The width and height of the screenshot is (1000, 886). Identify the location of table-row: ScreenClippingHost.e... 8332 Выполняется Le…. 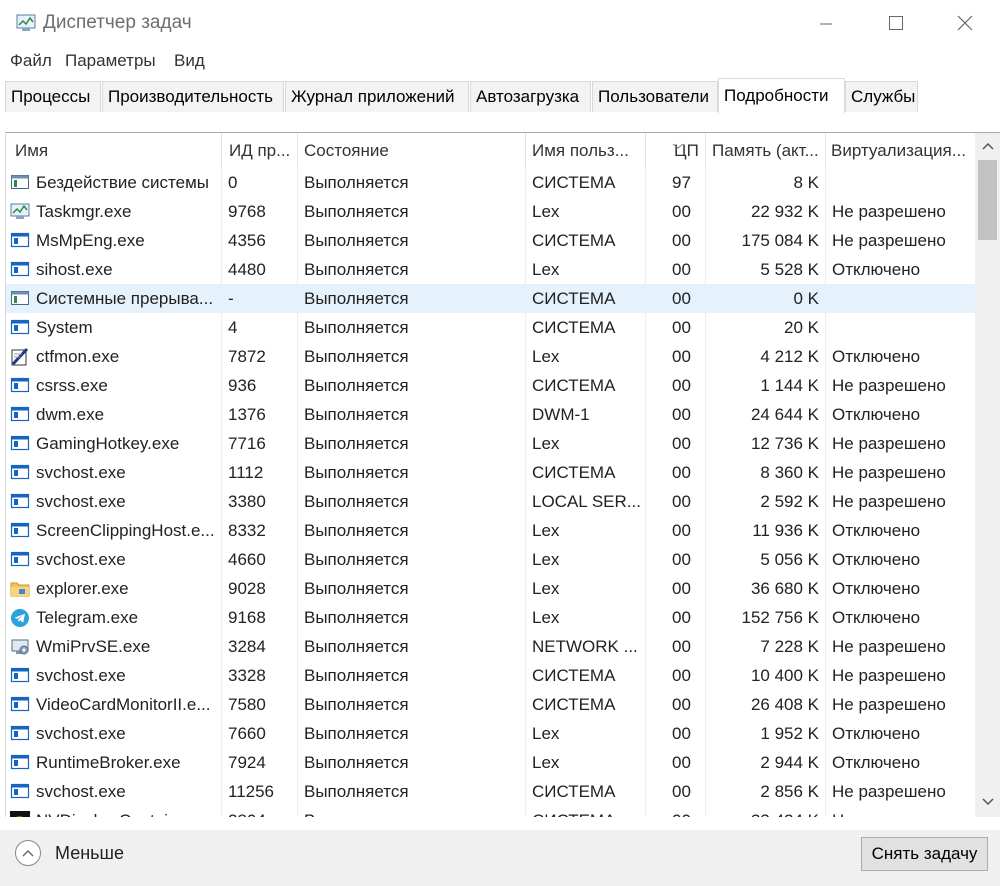
(491, 530).